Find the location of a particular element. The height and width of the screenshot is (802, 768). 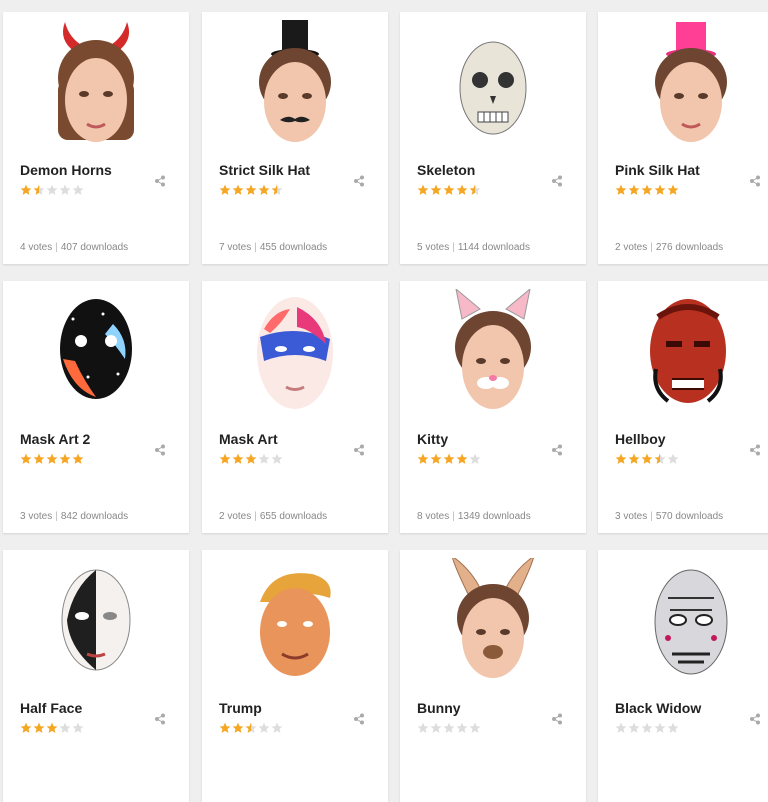

downloads-count: 1144 downloads is located at coordinates (493, 247).